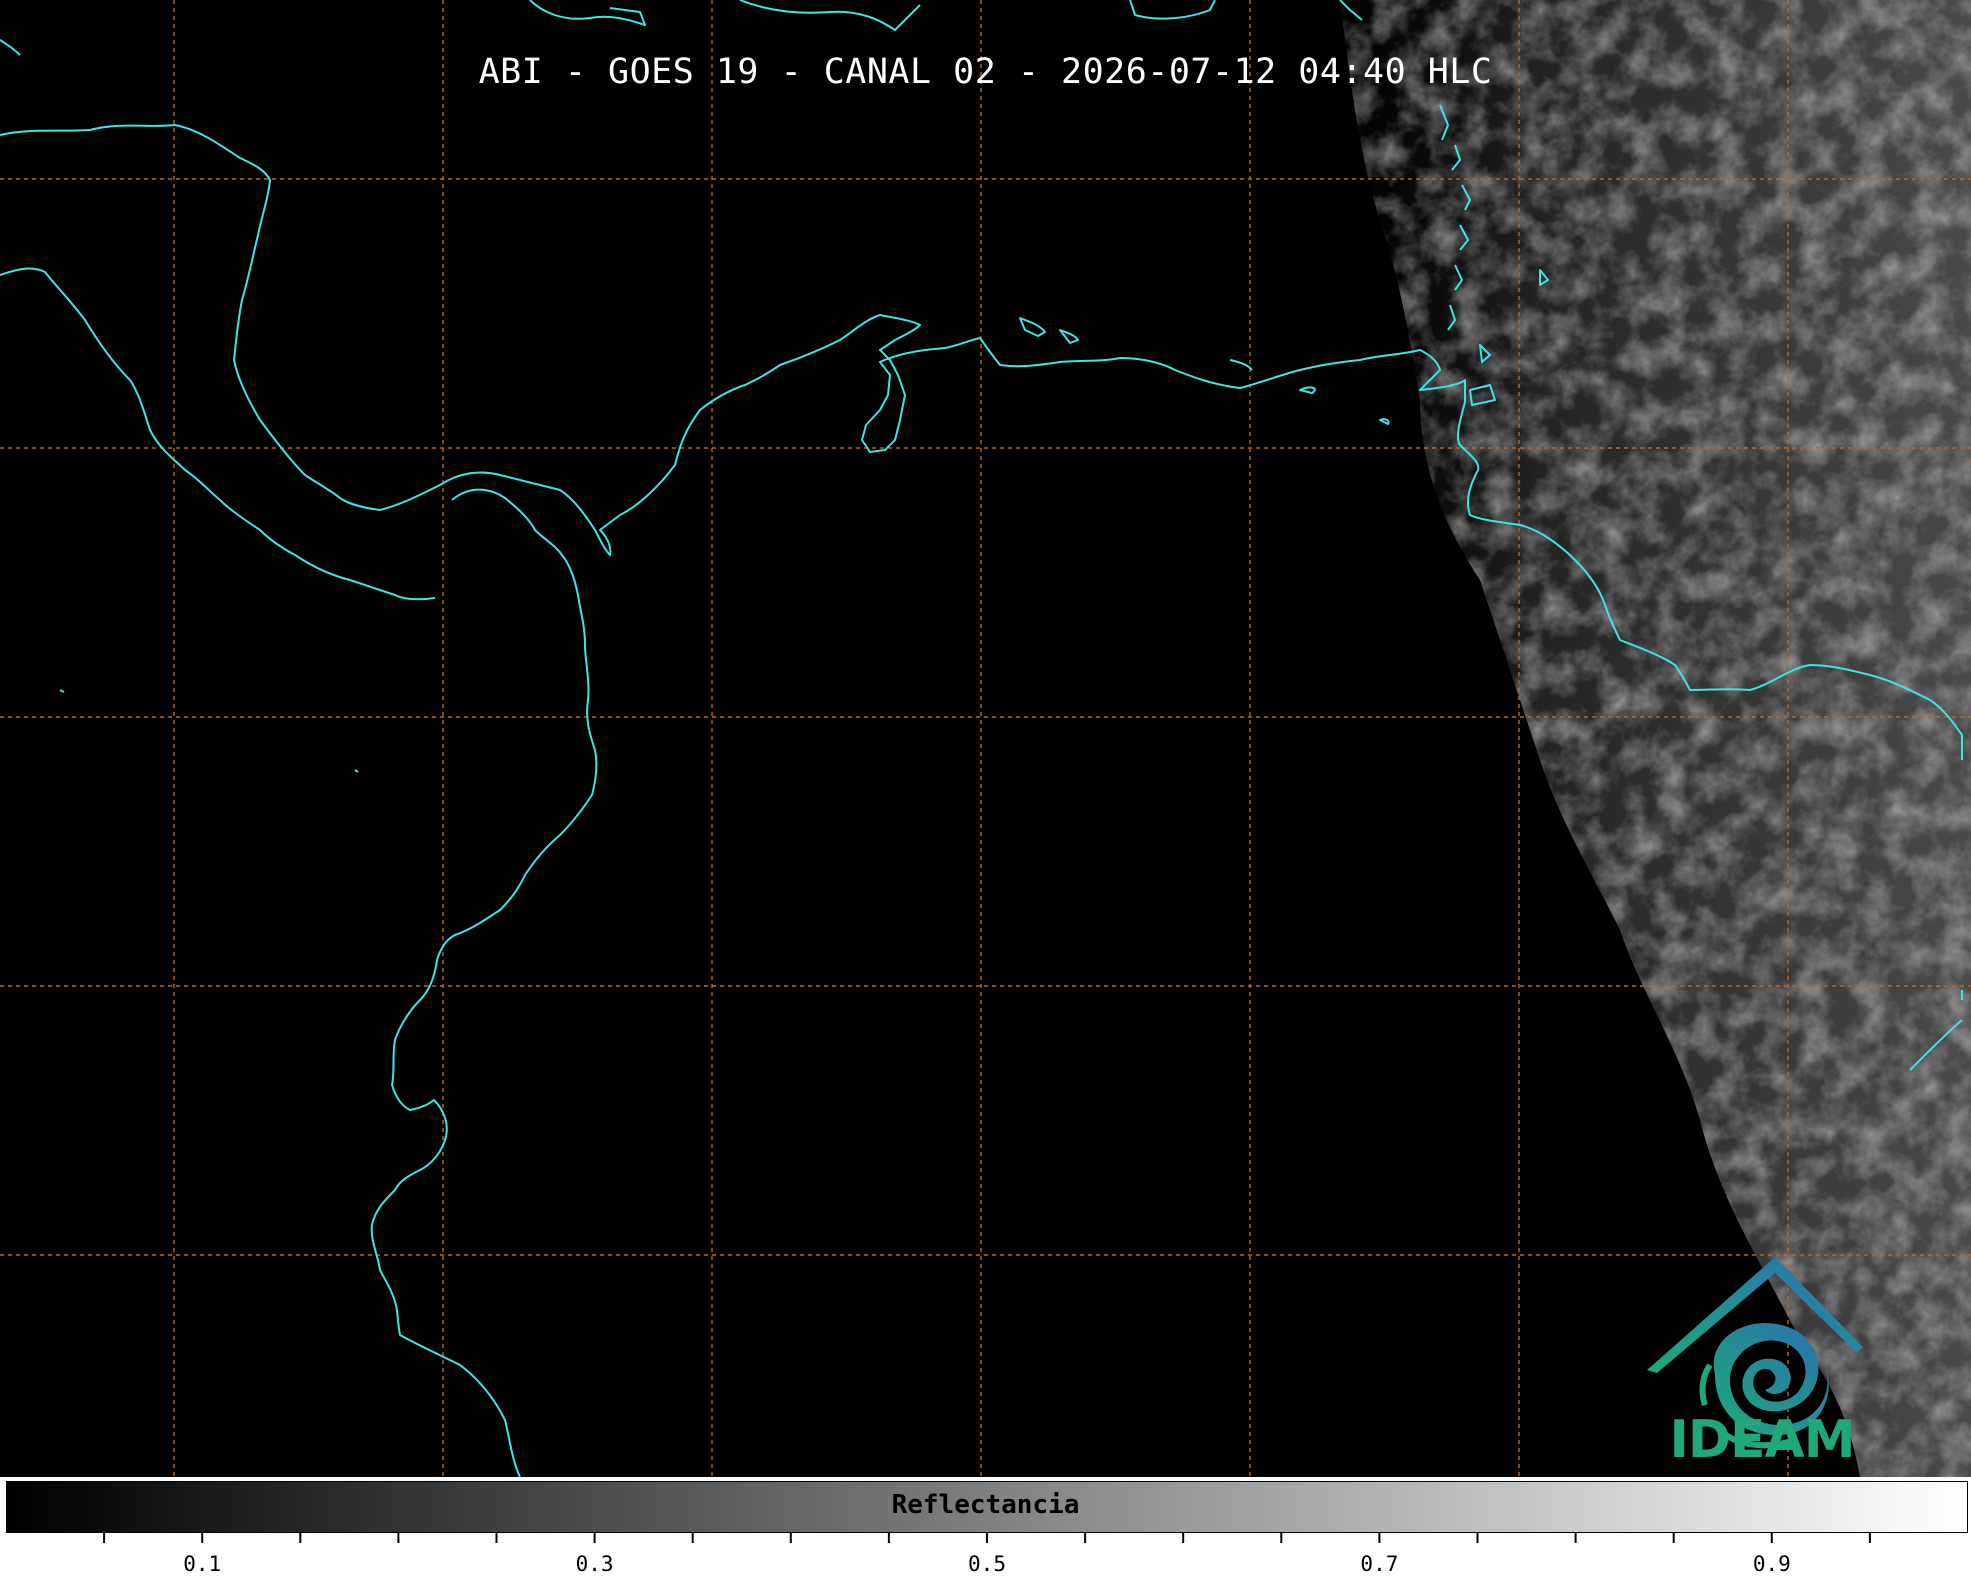 The image size is (1971, 1577). I want to click on colorbar-tick-label: 0.5, so click(987, 1564).